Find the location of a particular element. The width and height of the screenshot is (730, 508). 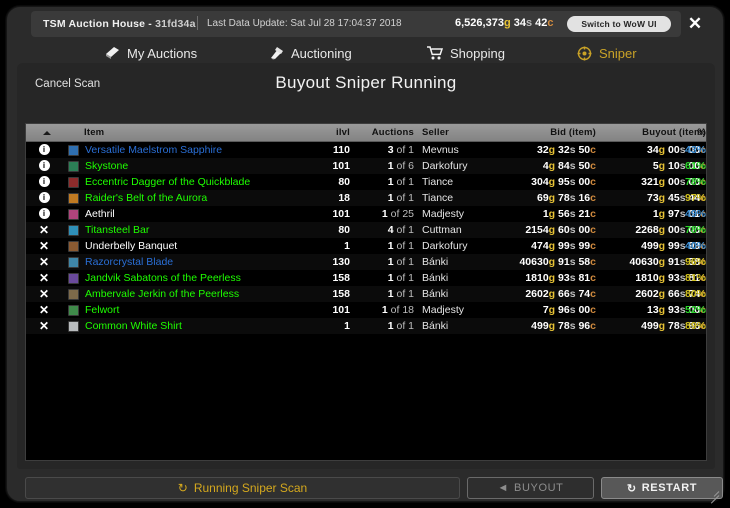

scan-status-title: Buyout Sniper Running is located at coordinates (366, 82).